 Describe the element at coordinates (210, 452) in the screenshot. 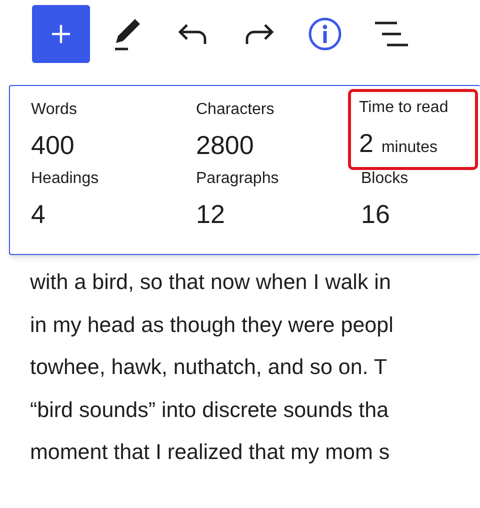

I see `paragraph-line: moment that I realized that my mom s` at that location.